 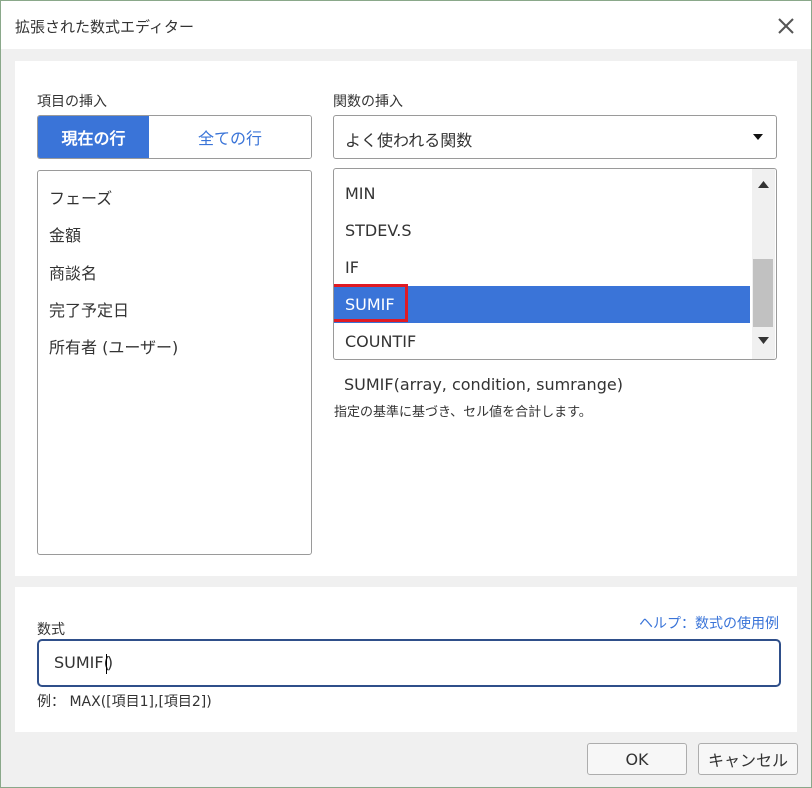 What do you see at coordinates (360, 193) in the screenshot?
I see `function-item-label: MIN` at bounding box center [360, 193].